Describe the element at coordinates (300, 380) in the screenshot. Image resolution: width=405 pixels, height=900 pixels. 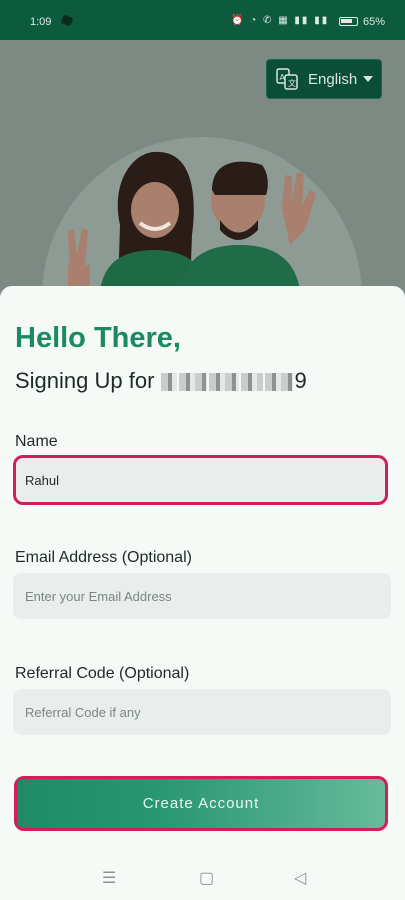
I see `phone-suffix: 9` at that location.